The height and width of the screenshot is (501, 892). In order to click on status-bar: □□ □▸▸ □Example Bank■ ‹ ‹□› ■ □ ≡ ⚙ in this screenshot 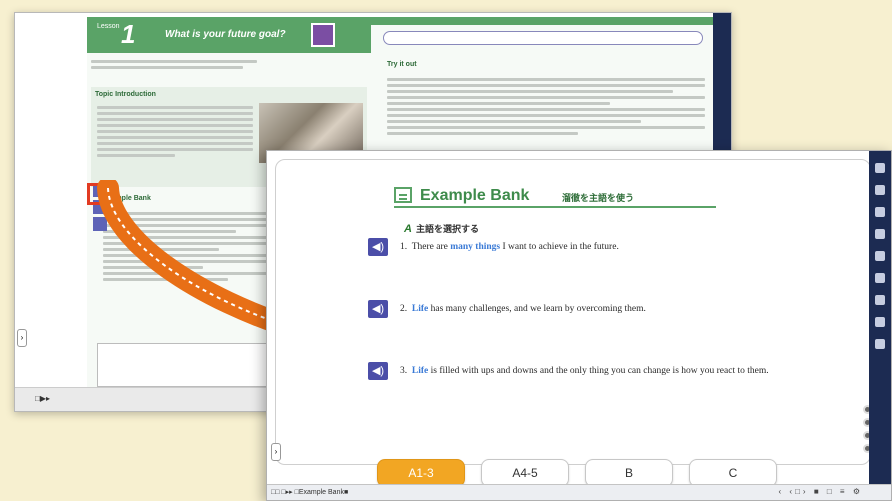, I will do `click(579, 492)`.